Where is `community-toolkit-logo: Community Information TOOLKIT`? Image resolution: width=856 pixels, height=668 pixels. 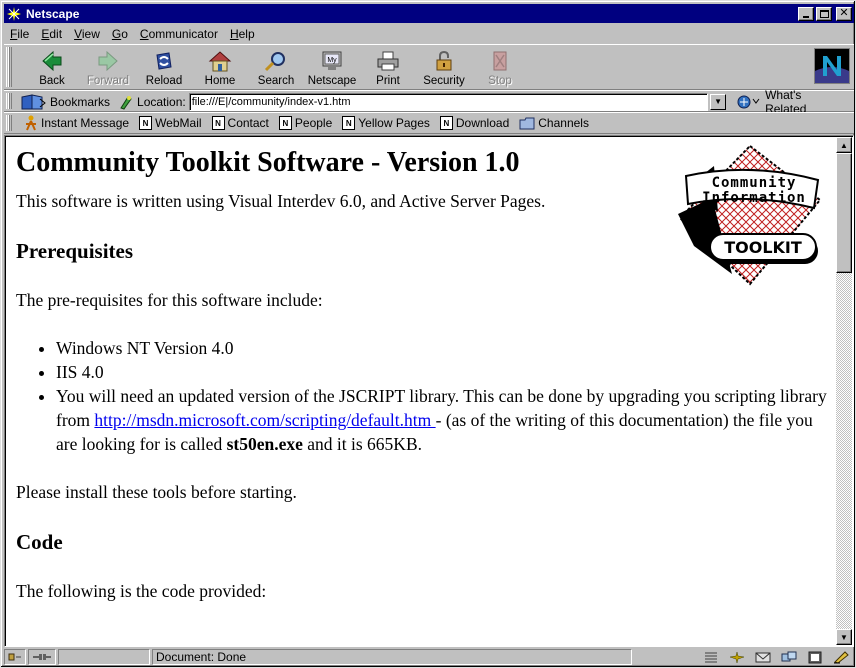
community-toolkit-logo: Community Information TOOLKIT is located at coordinates (750, 216).